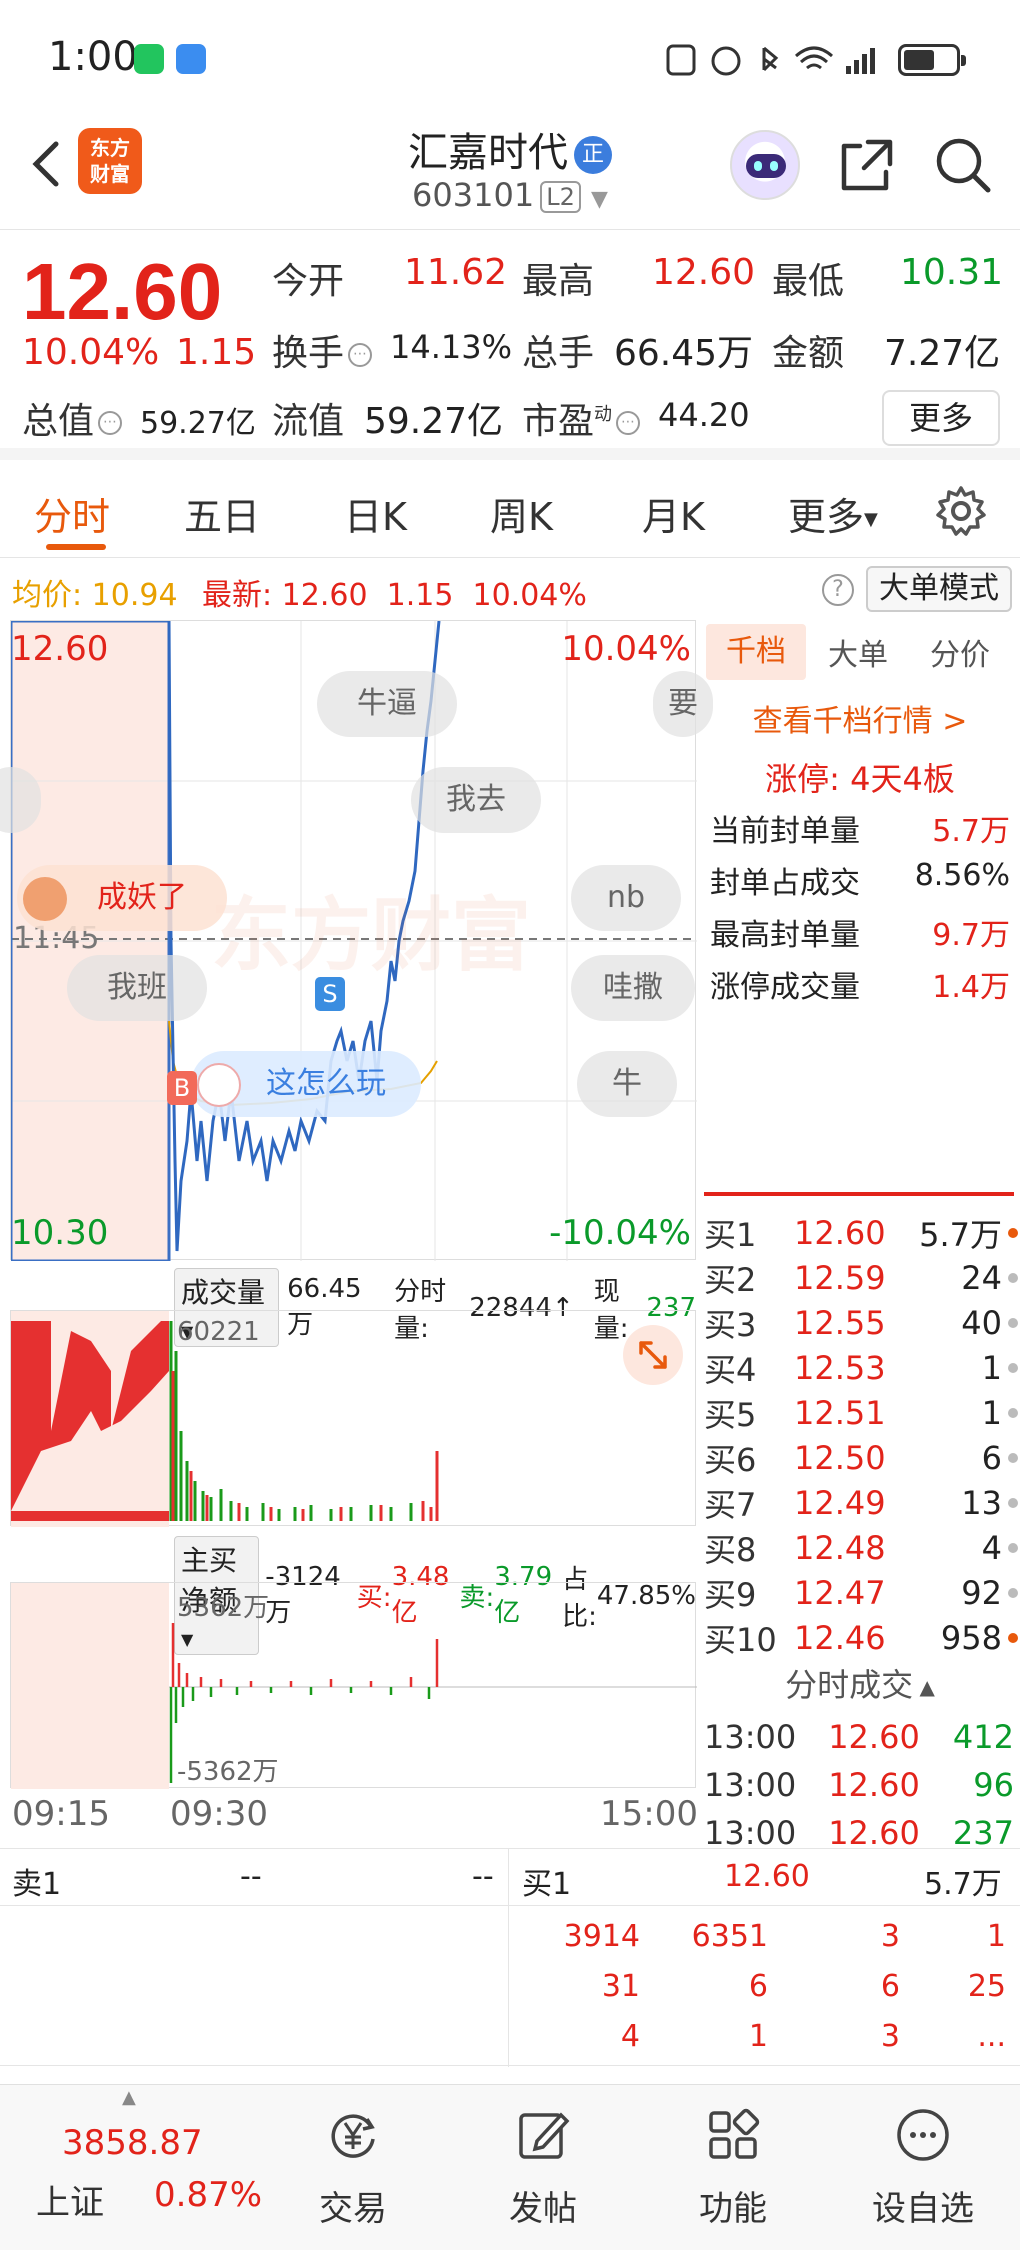 Image resolution: width=1020 pixels, height=2250 pixels. Describe the element at coordinates (840, 1277) in the screenshot. I see `bid-price: 12.59` at that location.